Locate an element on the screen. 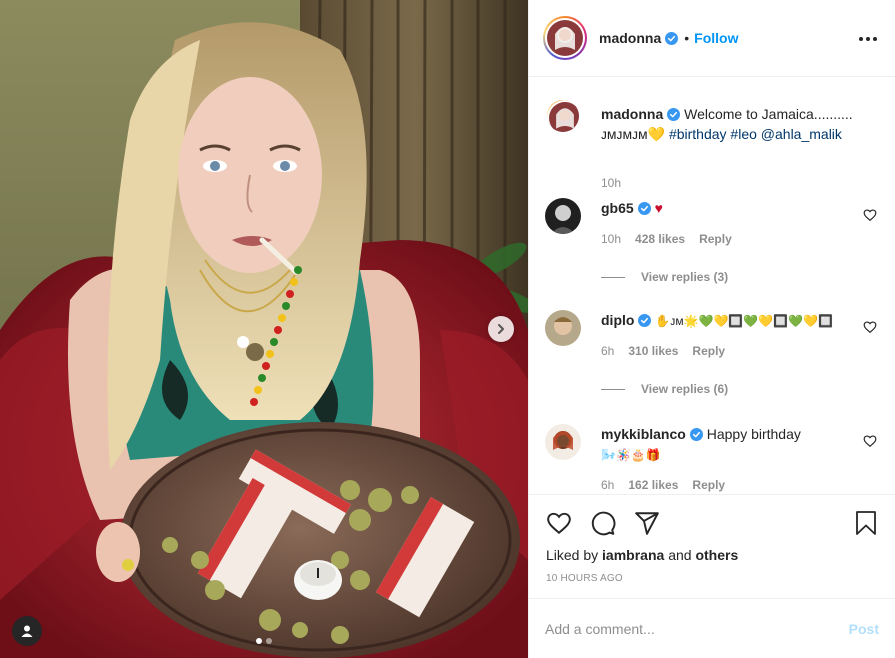 Image resolution: width=895 pixels, height=658 pixels. post-header: madonna • Follow is located at coordinates (712, 38).